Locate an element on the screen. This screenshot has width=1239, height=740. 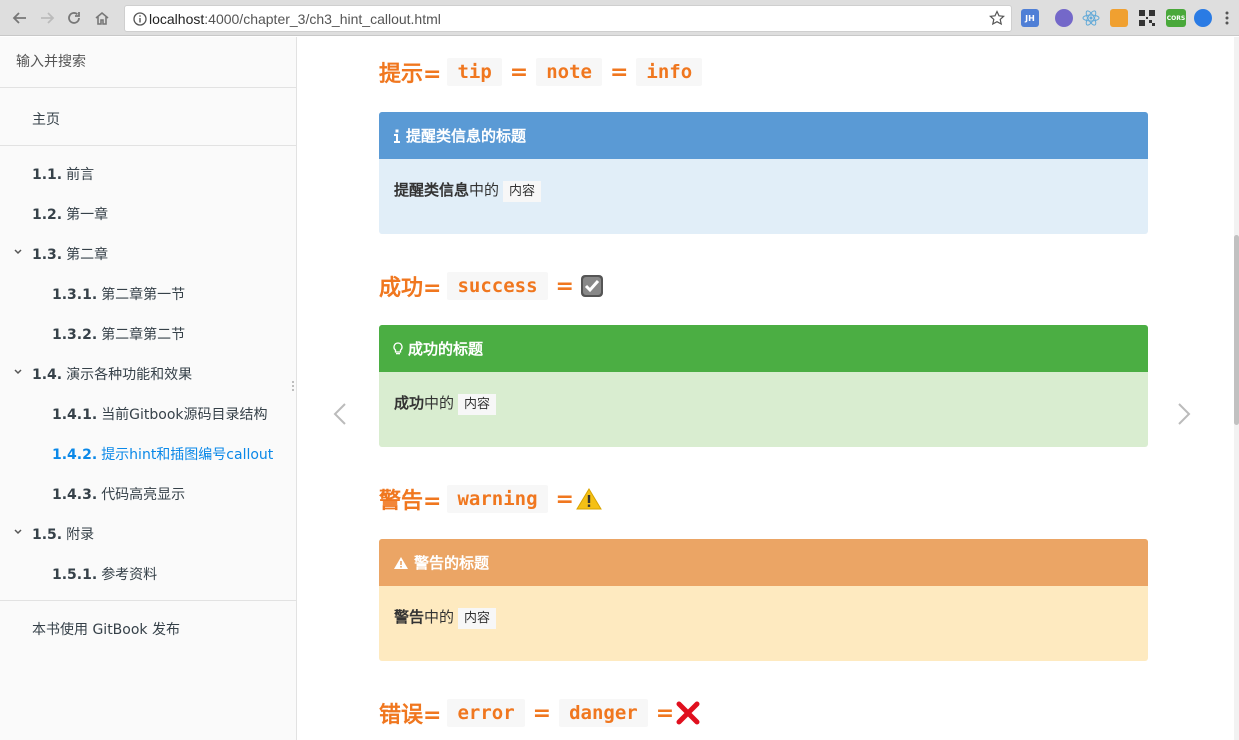
sidebar-item-1-4: 1.4. 演示各种功能和效果 is located at coordinates (148, 373).